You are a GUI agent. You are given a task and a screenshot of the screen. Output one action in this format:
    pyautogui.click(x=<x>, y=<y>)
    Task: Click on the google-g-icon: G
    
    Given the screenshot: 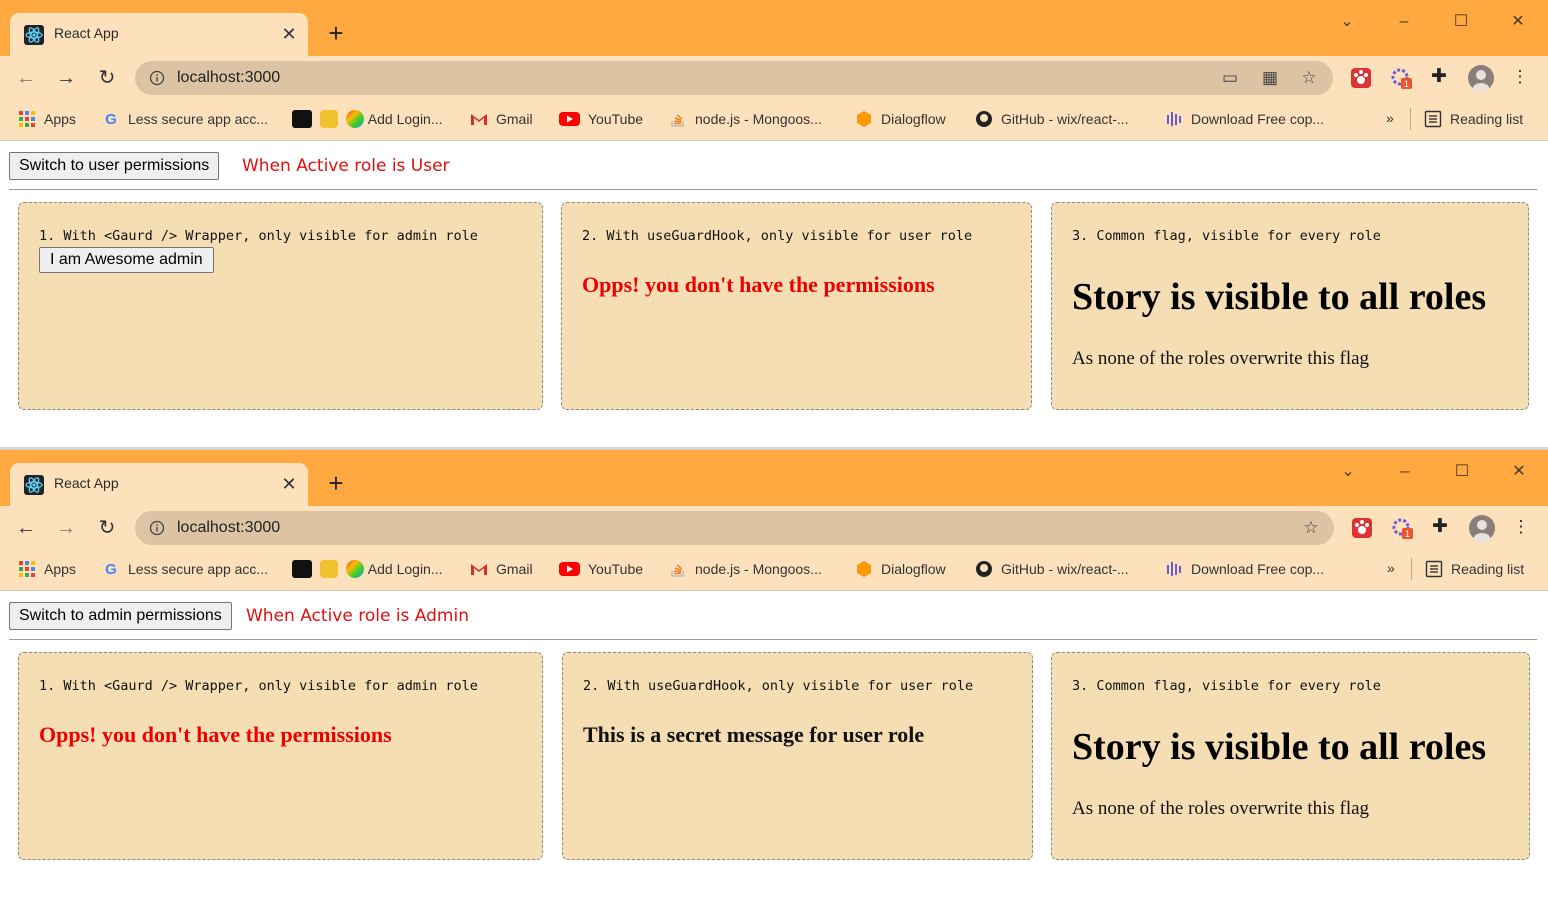 What is the action you would take?
    pyautogui.click(x=111, y=119)
    